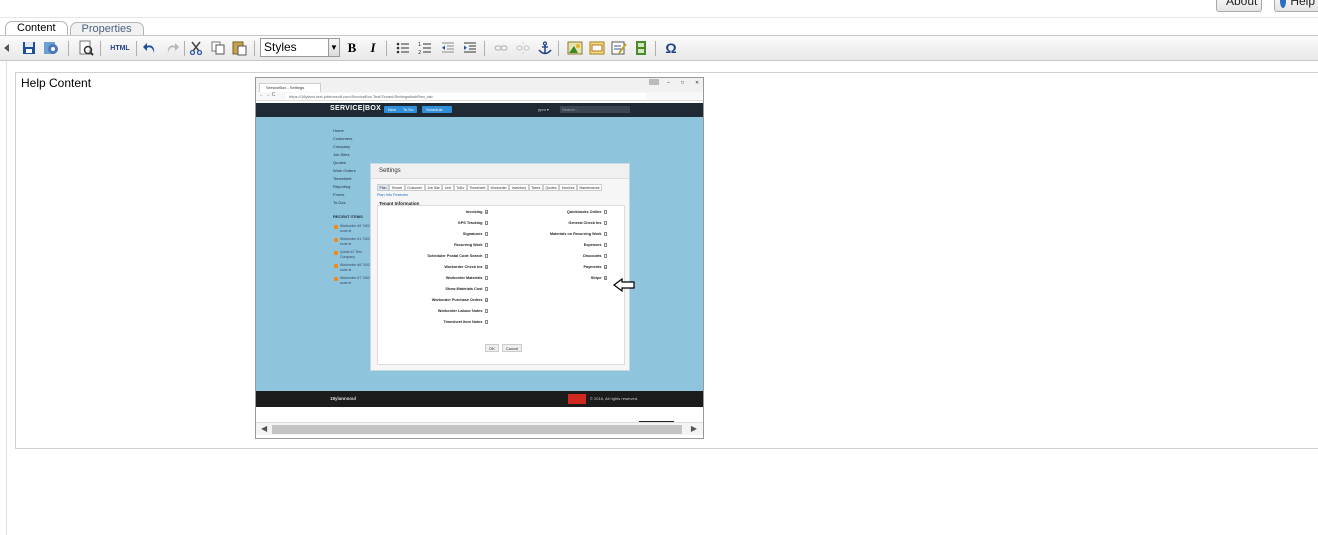 The height and width of the screenshot is (535, 1318). I want to click on svg-text: 1, so click(419, 45).